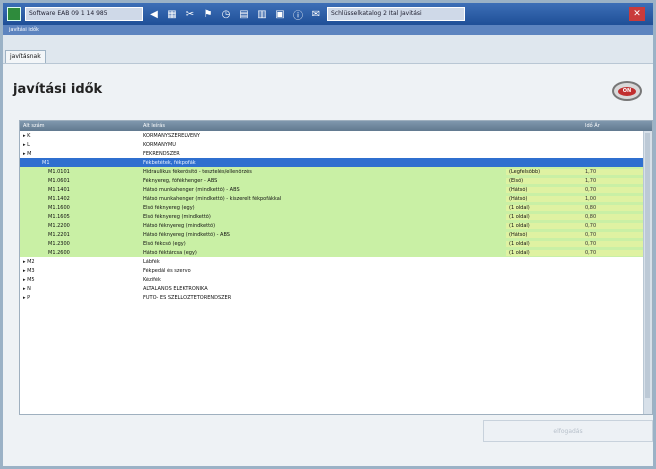 Image resolution: width=656 pixels, height=469 pixels. Describe the element at coordinates (316, 14) in the screenshot. I see `mail-icon: ✉` at that location.